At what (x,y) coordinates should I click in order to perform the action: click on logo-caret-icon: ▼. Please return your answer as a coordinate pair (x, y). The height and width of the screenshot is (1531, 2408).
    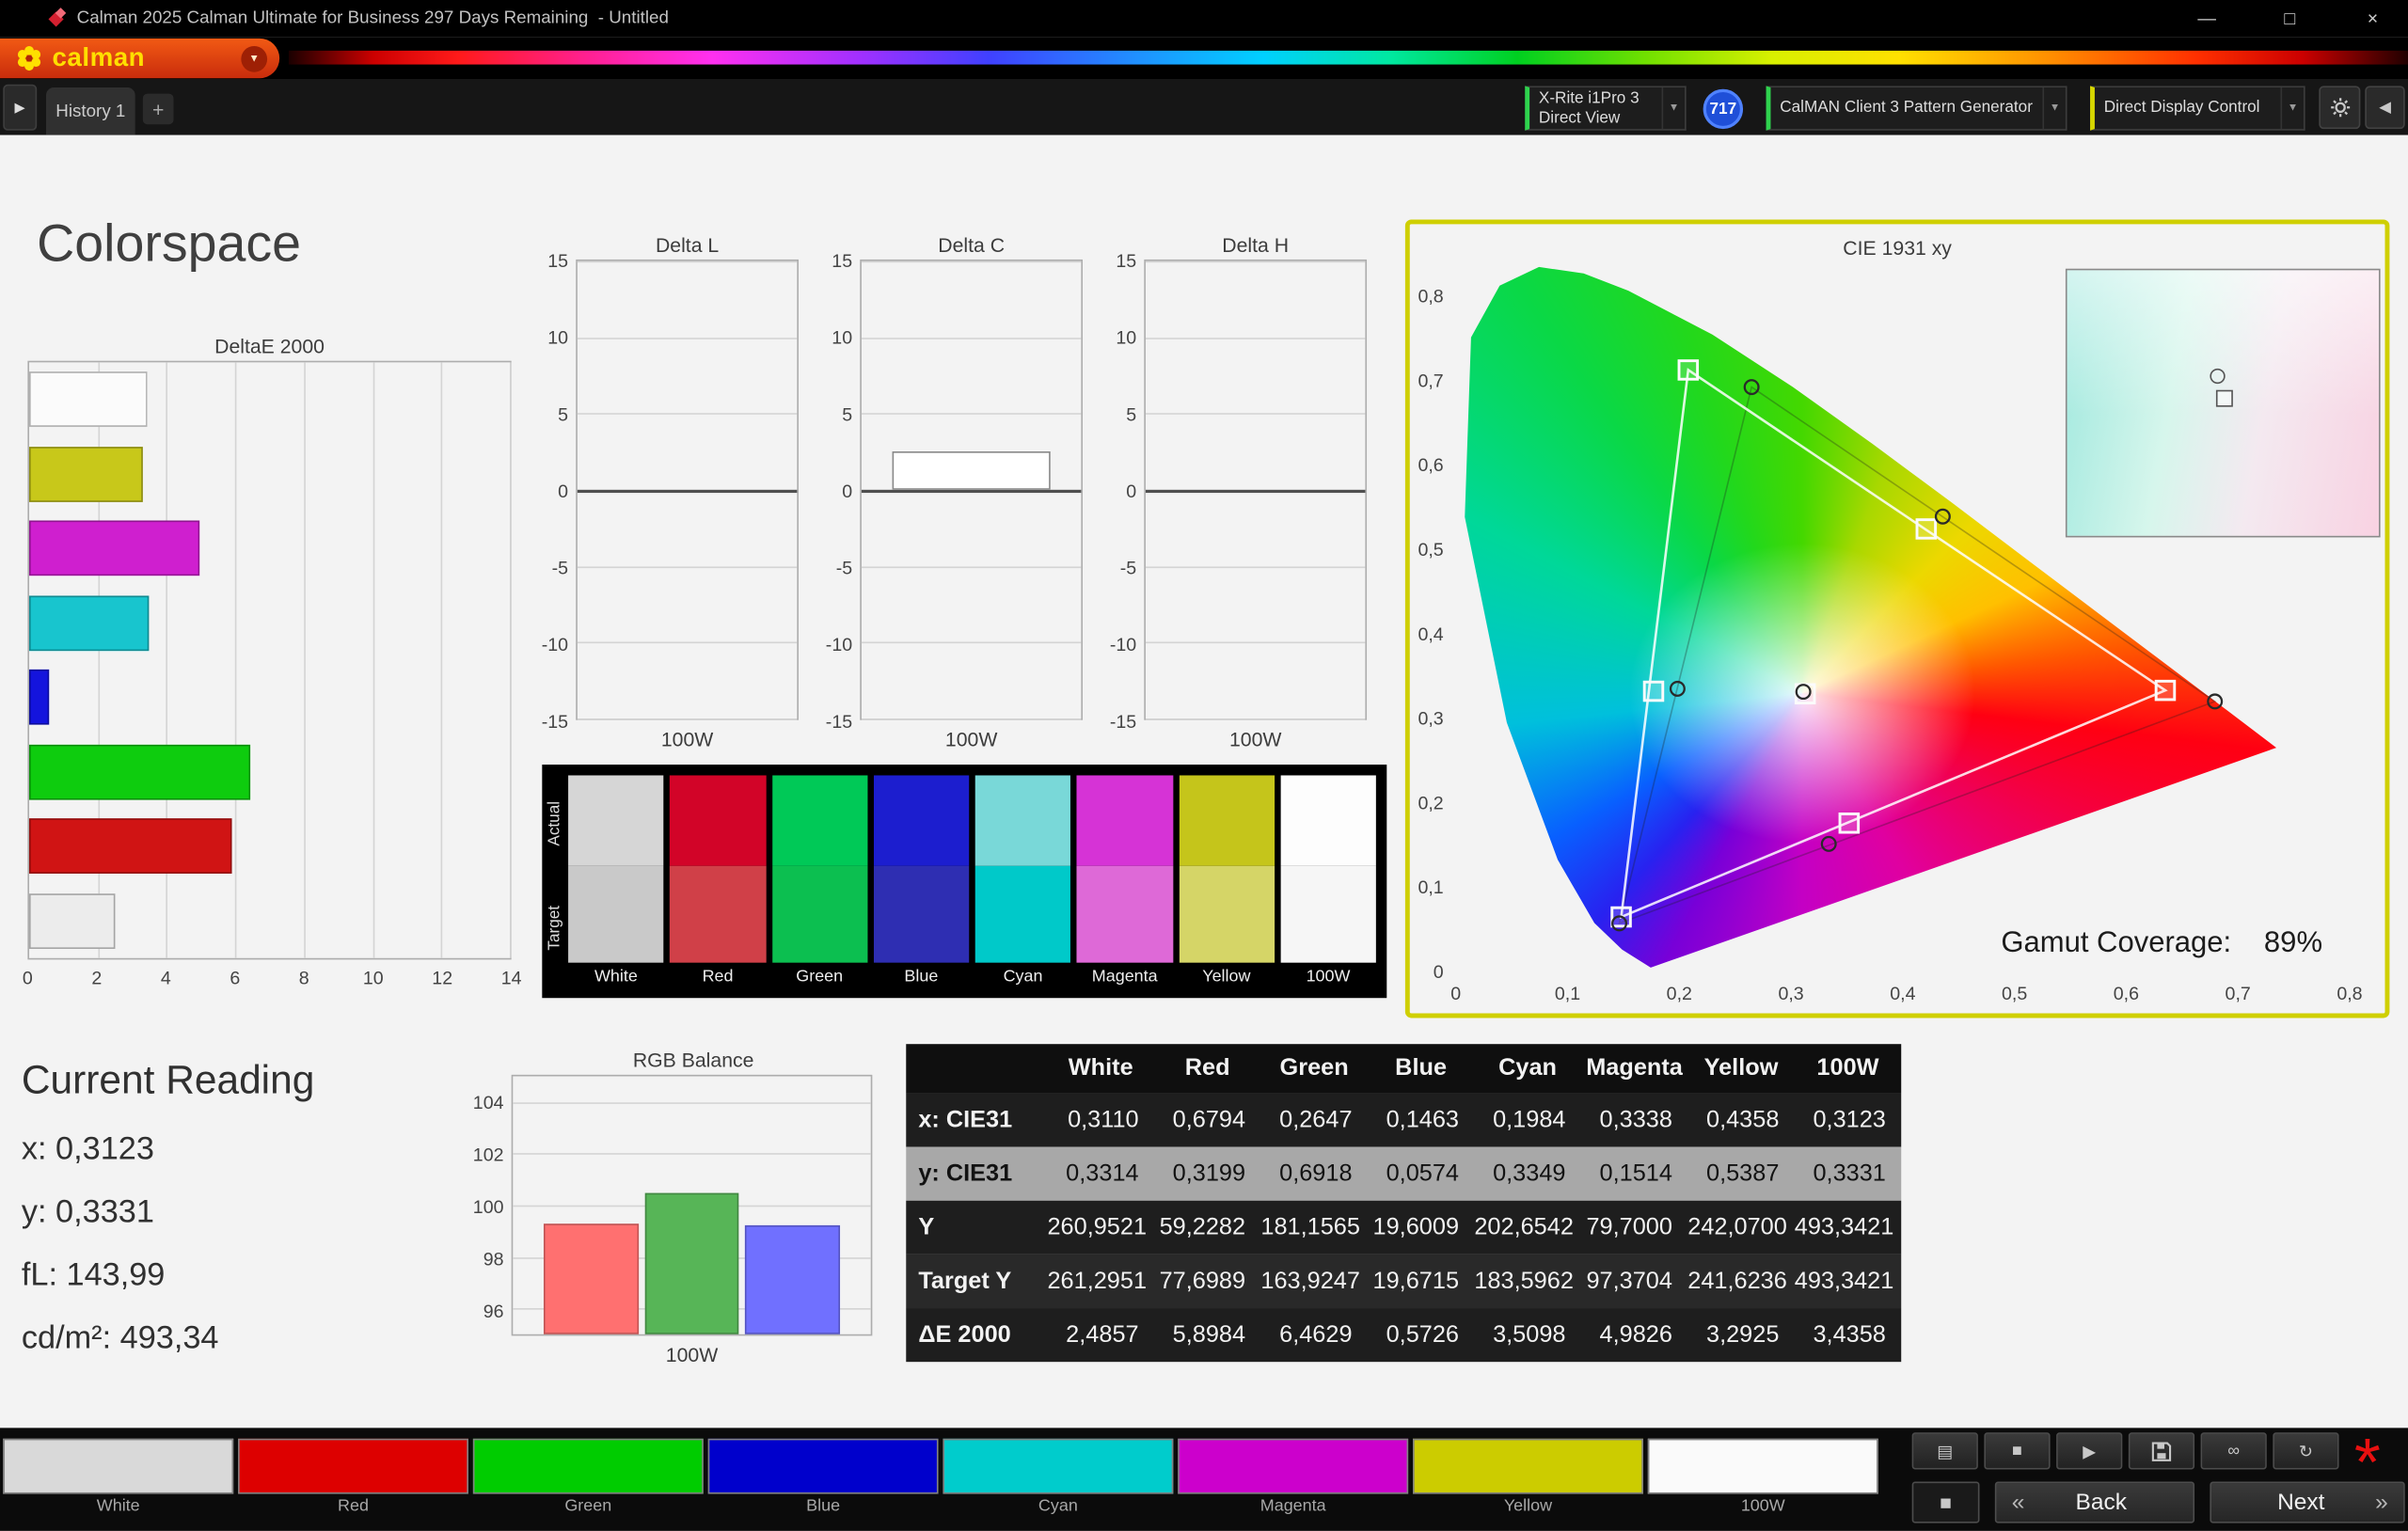
    Looking at the image, I should click on (255, 58).